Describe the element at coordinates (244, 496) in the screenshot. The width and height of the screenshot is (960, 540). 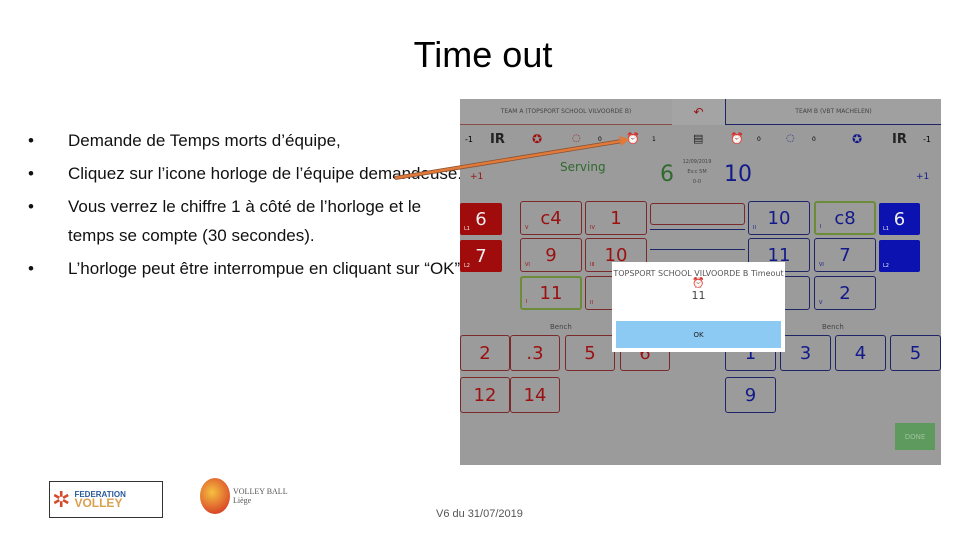
I see `volley-ball-liege-logo: VOLLEY BALL Liège` at that location.